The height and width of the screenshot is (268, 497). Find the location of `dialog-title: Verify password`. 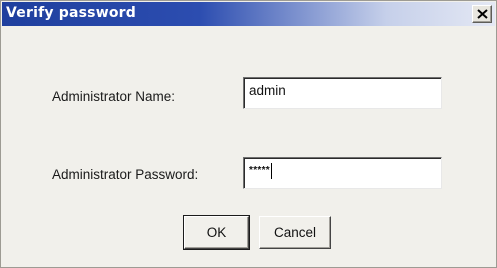

dialog-title: Verify password is located at coordinates (71, 13).